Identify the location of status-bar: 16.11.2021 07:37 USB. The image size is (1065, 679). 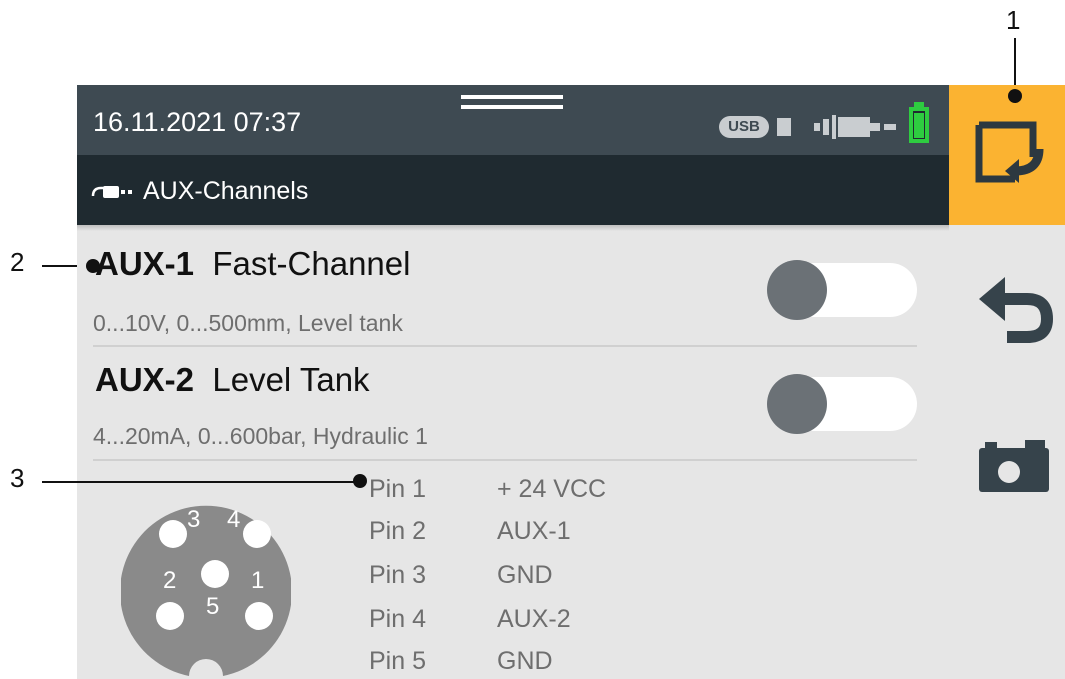
(513, 120).